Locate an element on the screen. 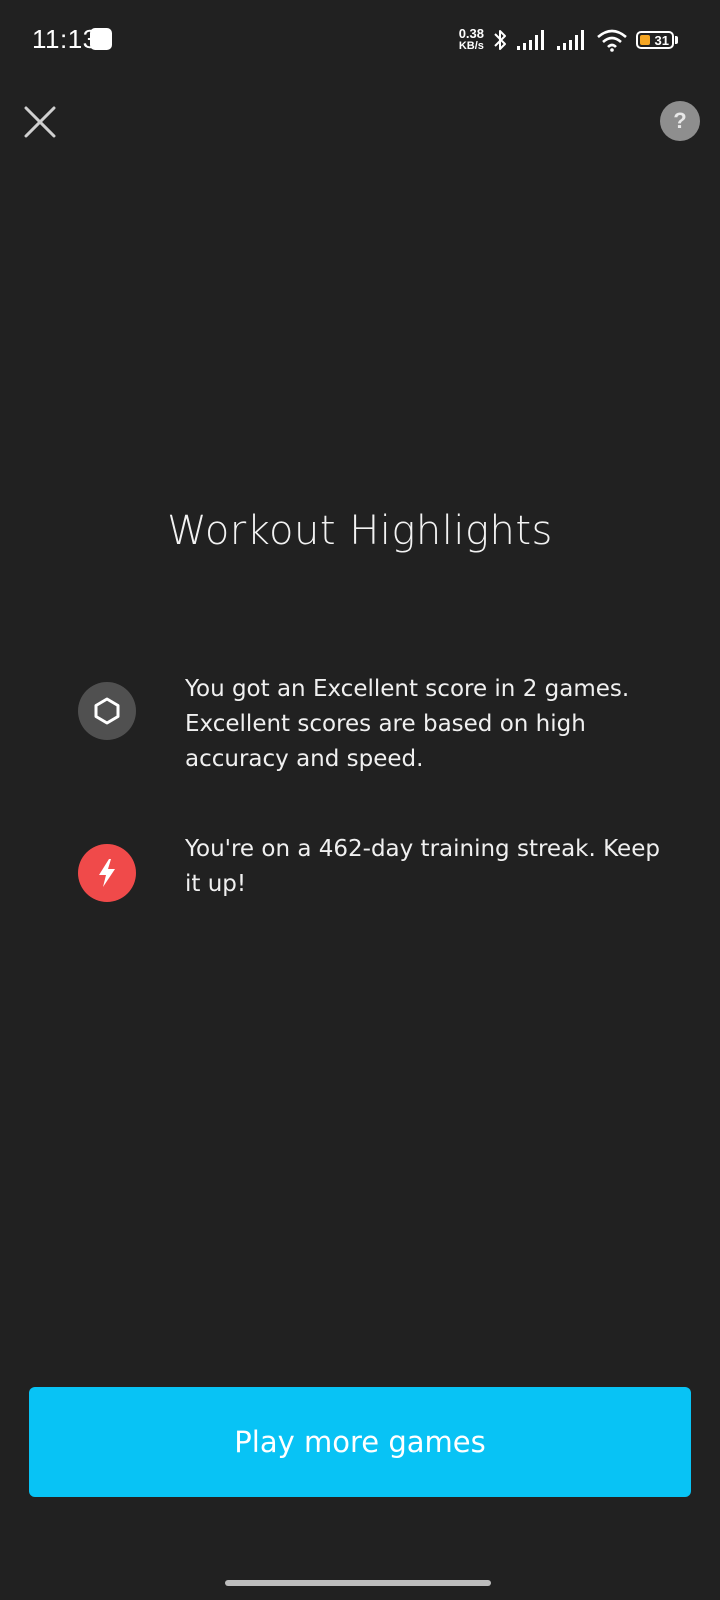 The width and height of the screenshot is (720, 1600). network-speed-value: 0.38 is located at coordinates (471, 33).